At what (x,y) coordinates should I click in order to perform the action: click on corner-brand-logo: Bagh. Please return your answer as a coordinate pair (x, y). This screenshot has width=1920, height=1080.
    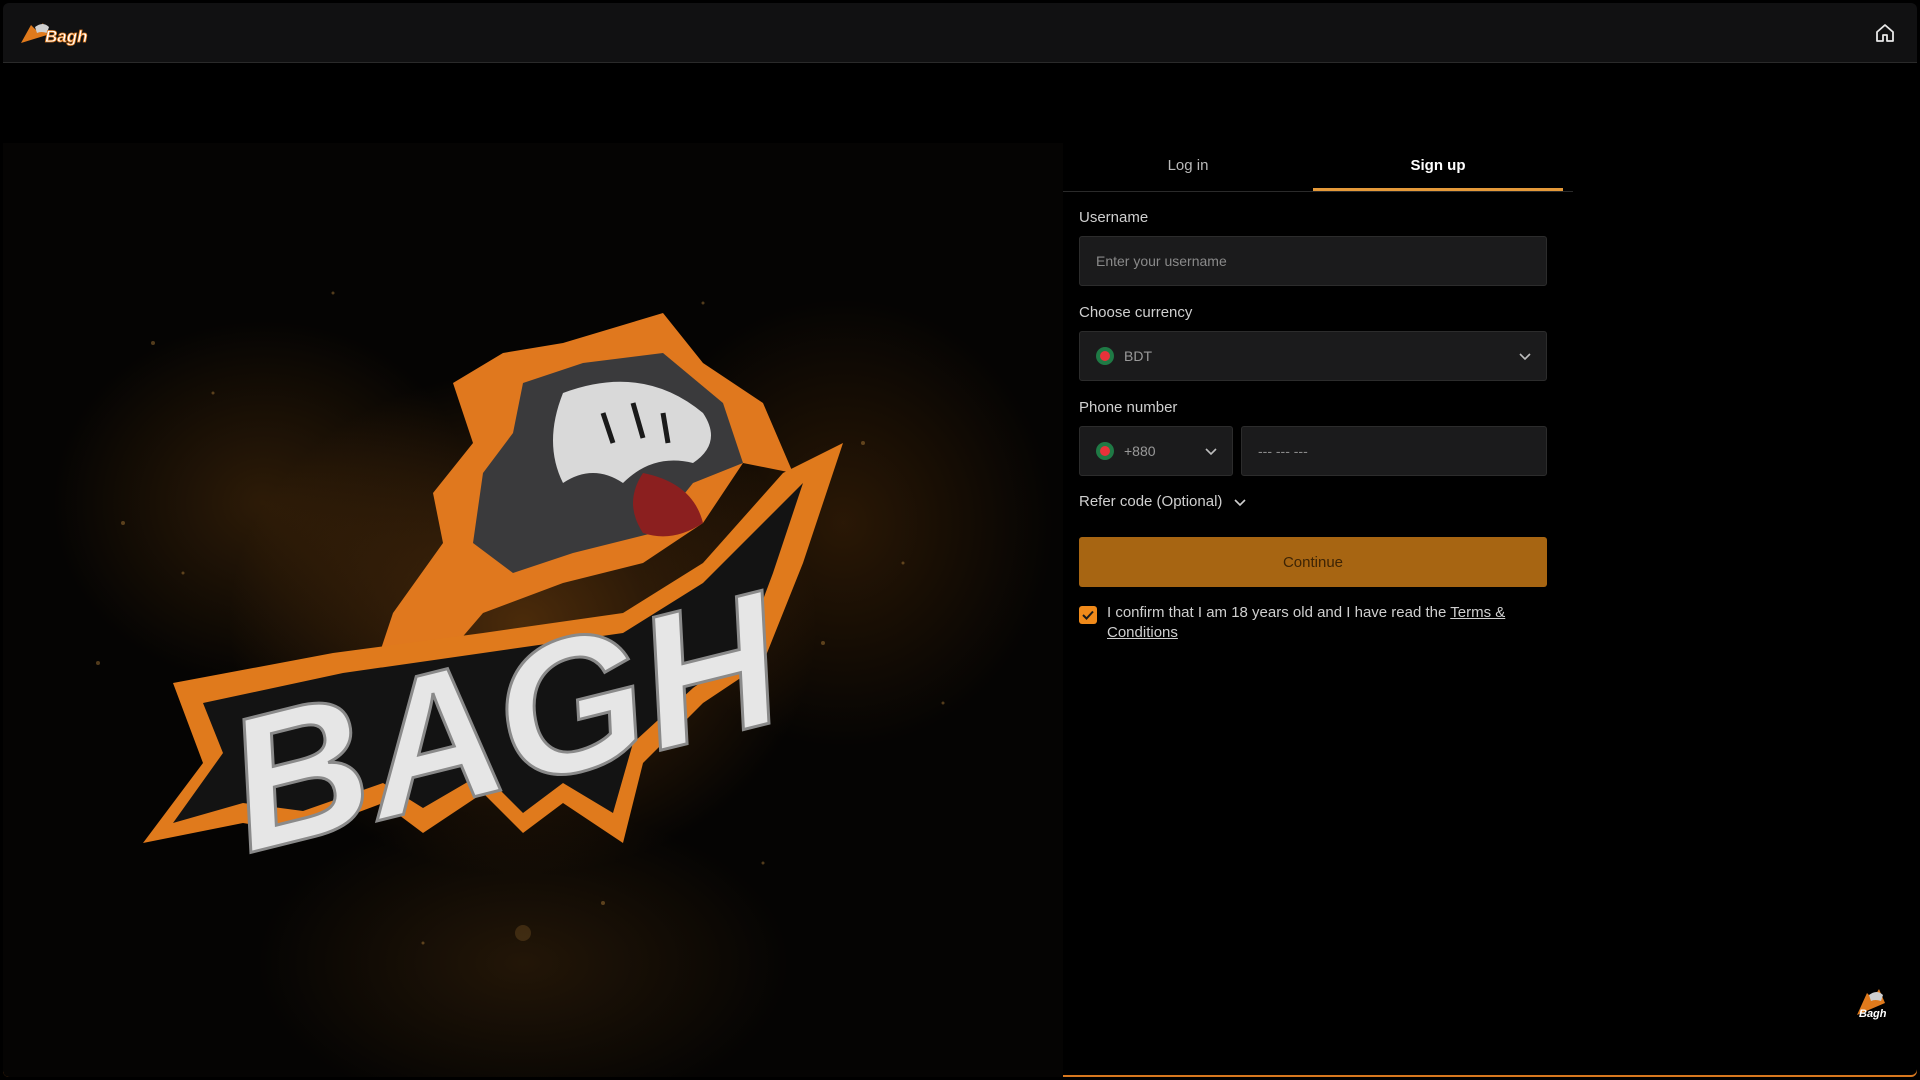
    Looking at the image, I should click on (1873, 1001).